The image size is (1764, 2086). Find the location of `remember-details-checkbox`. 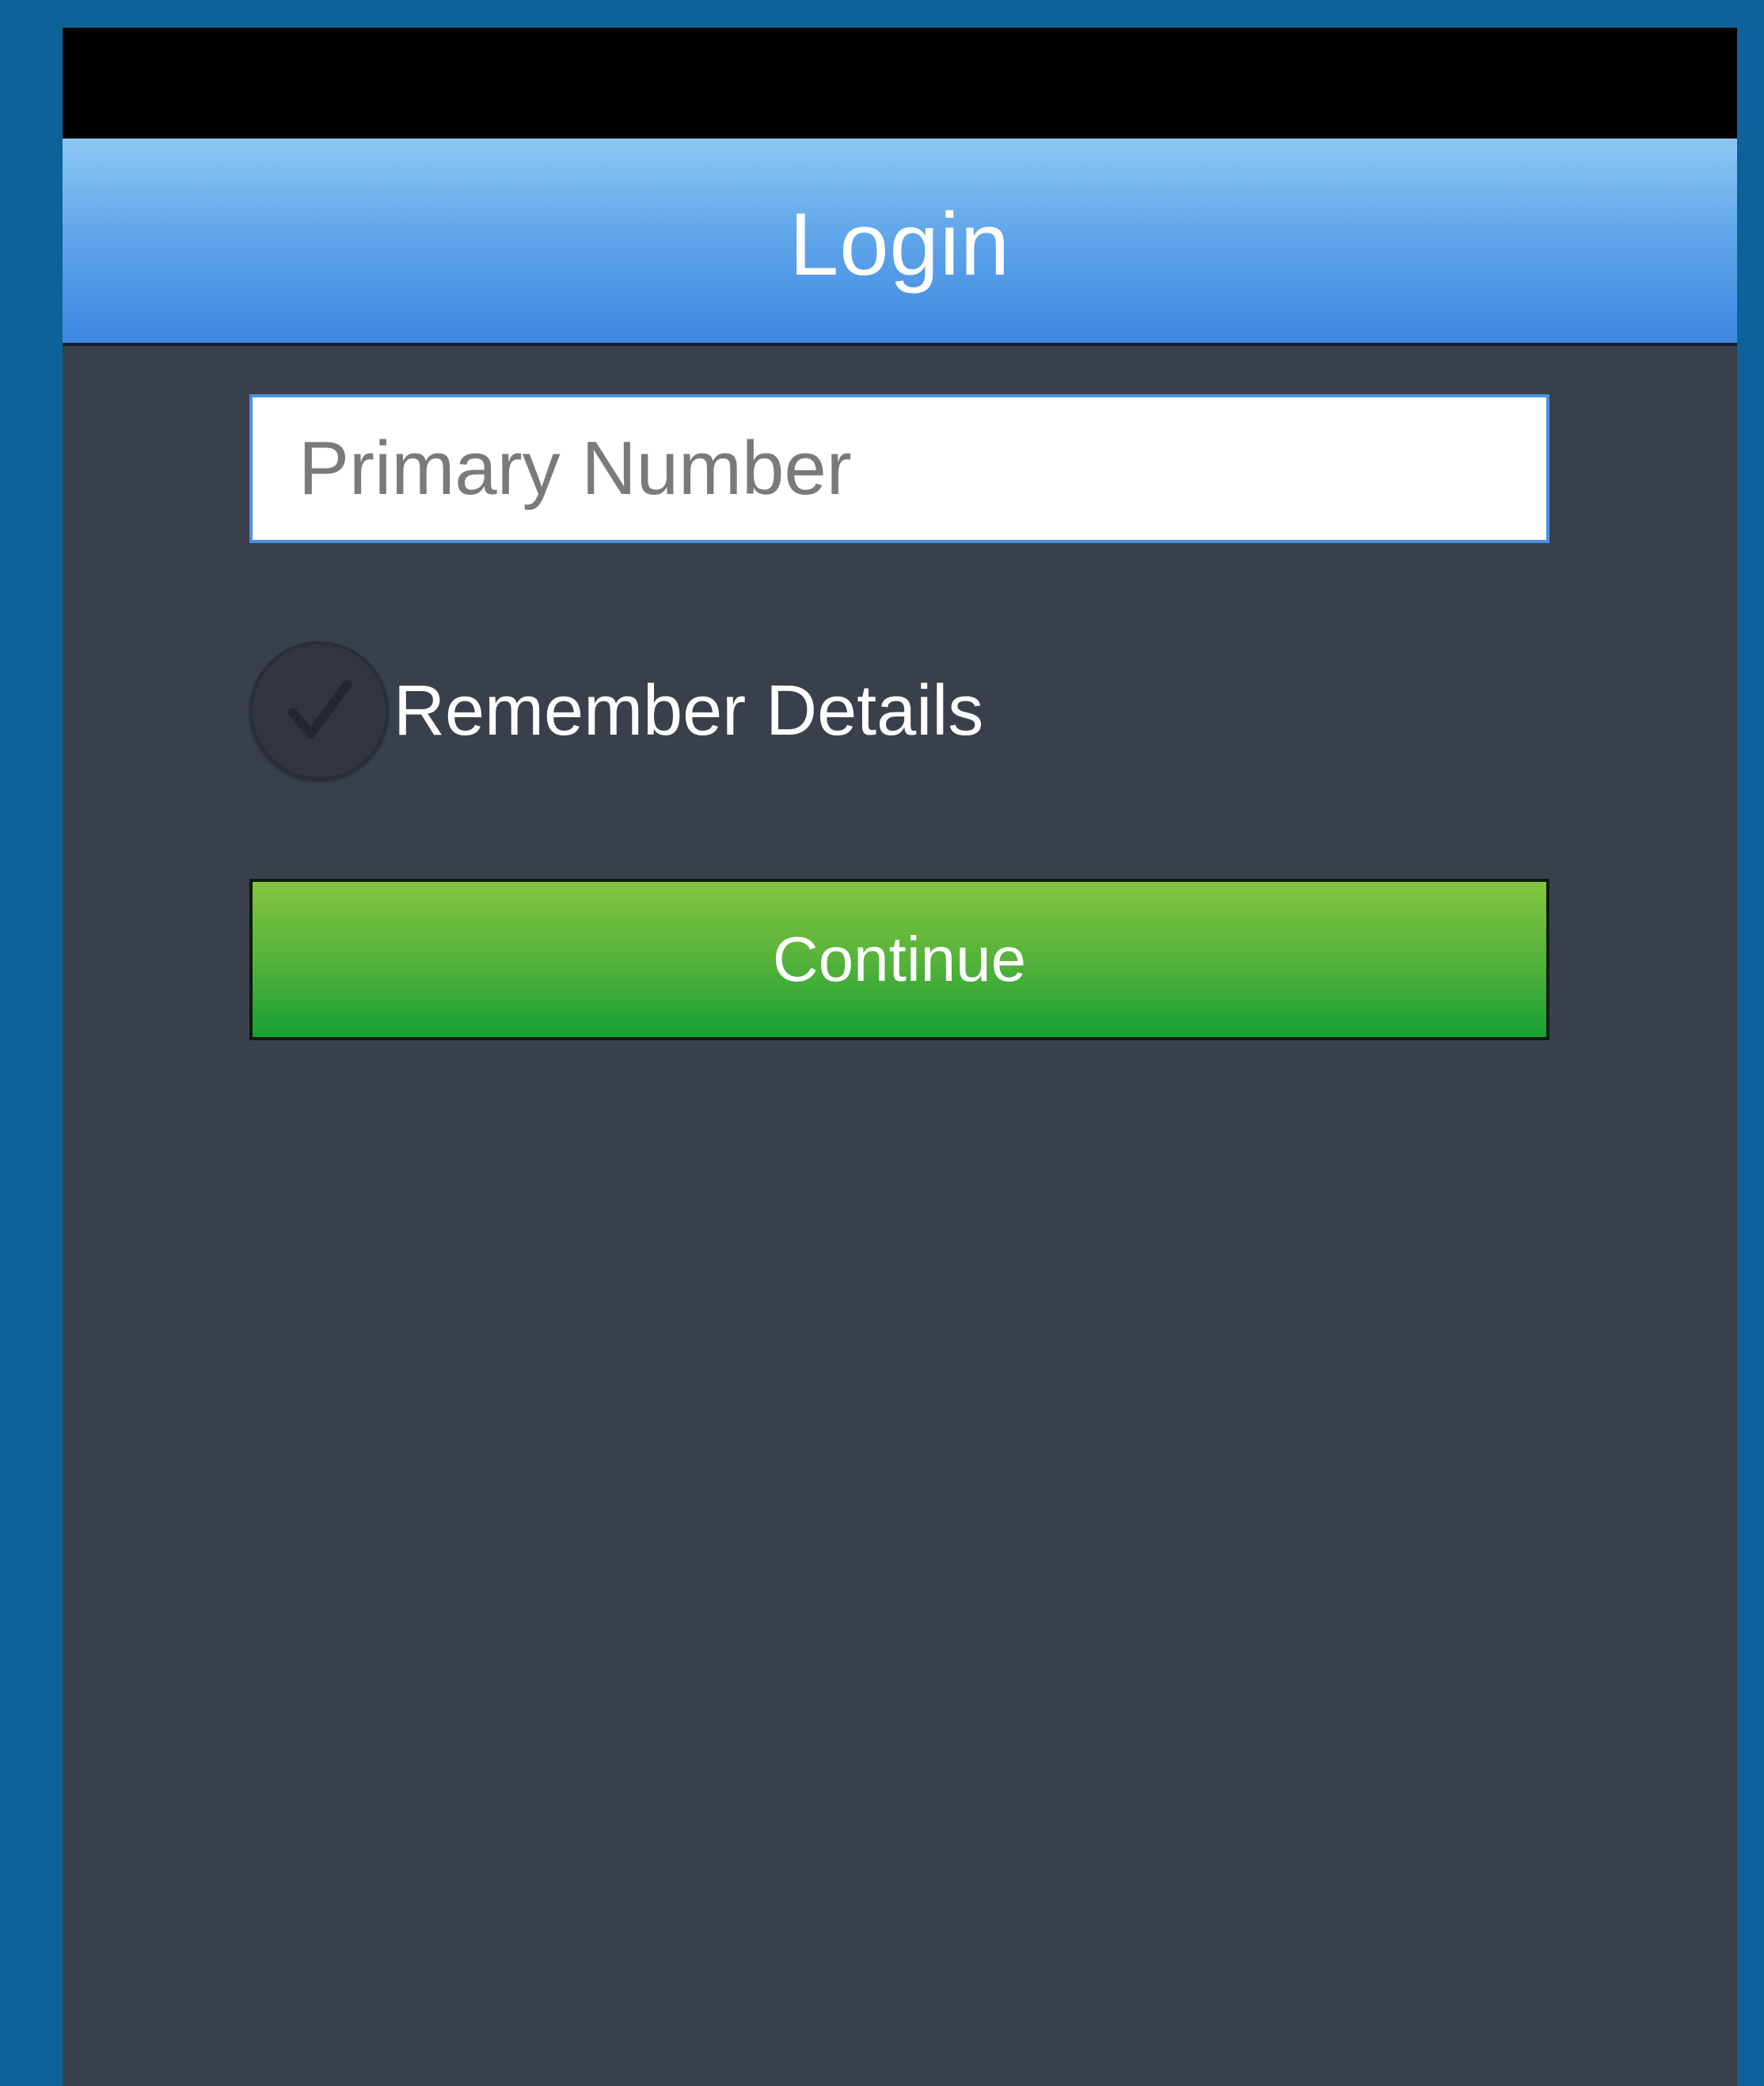

remember-details-checkbox is located at coordinates (319, 711).